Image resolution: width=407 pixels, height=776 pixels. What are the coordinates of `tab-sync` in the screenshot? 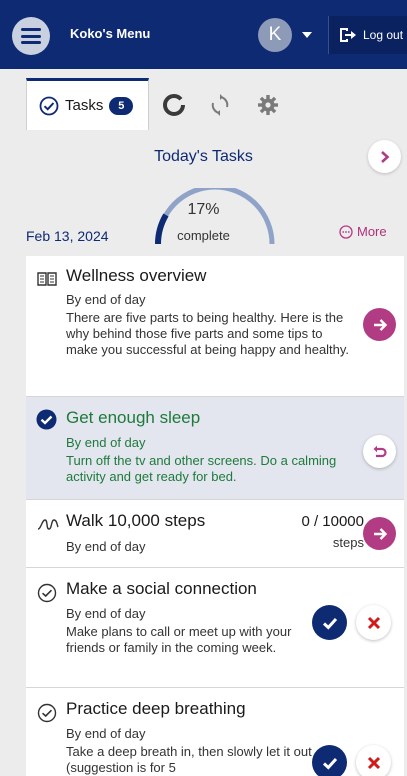 It's located at (220, 105).